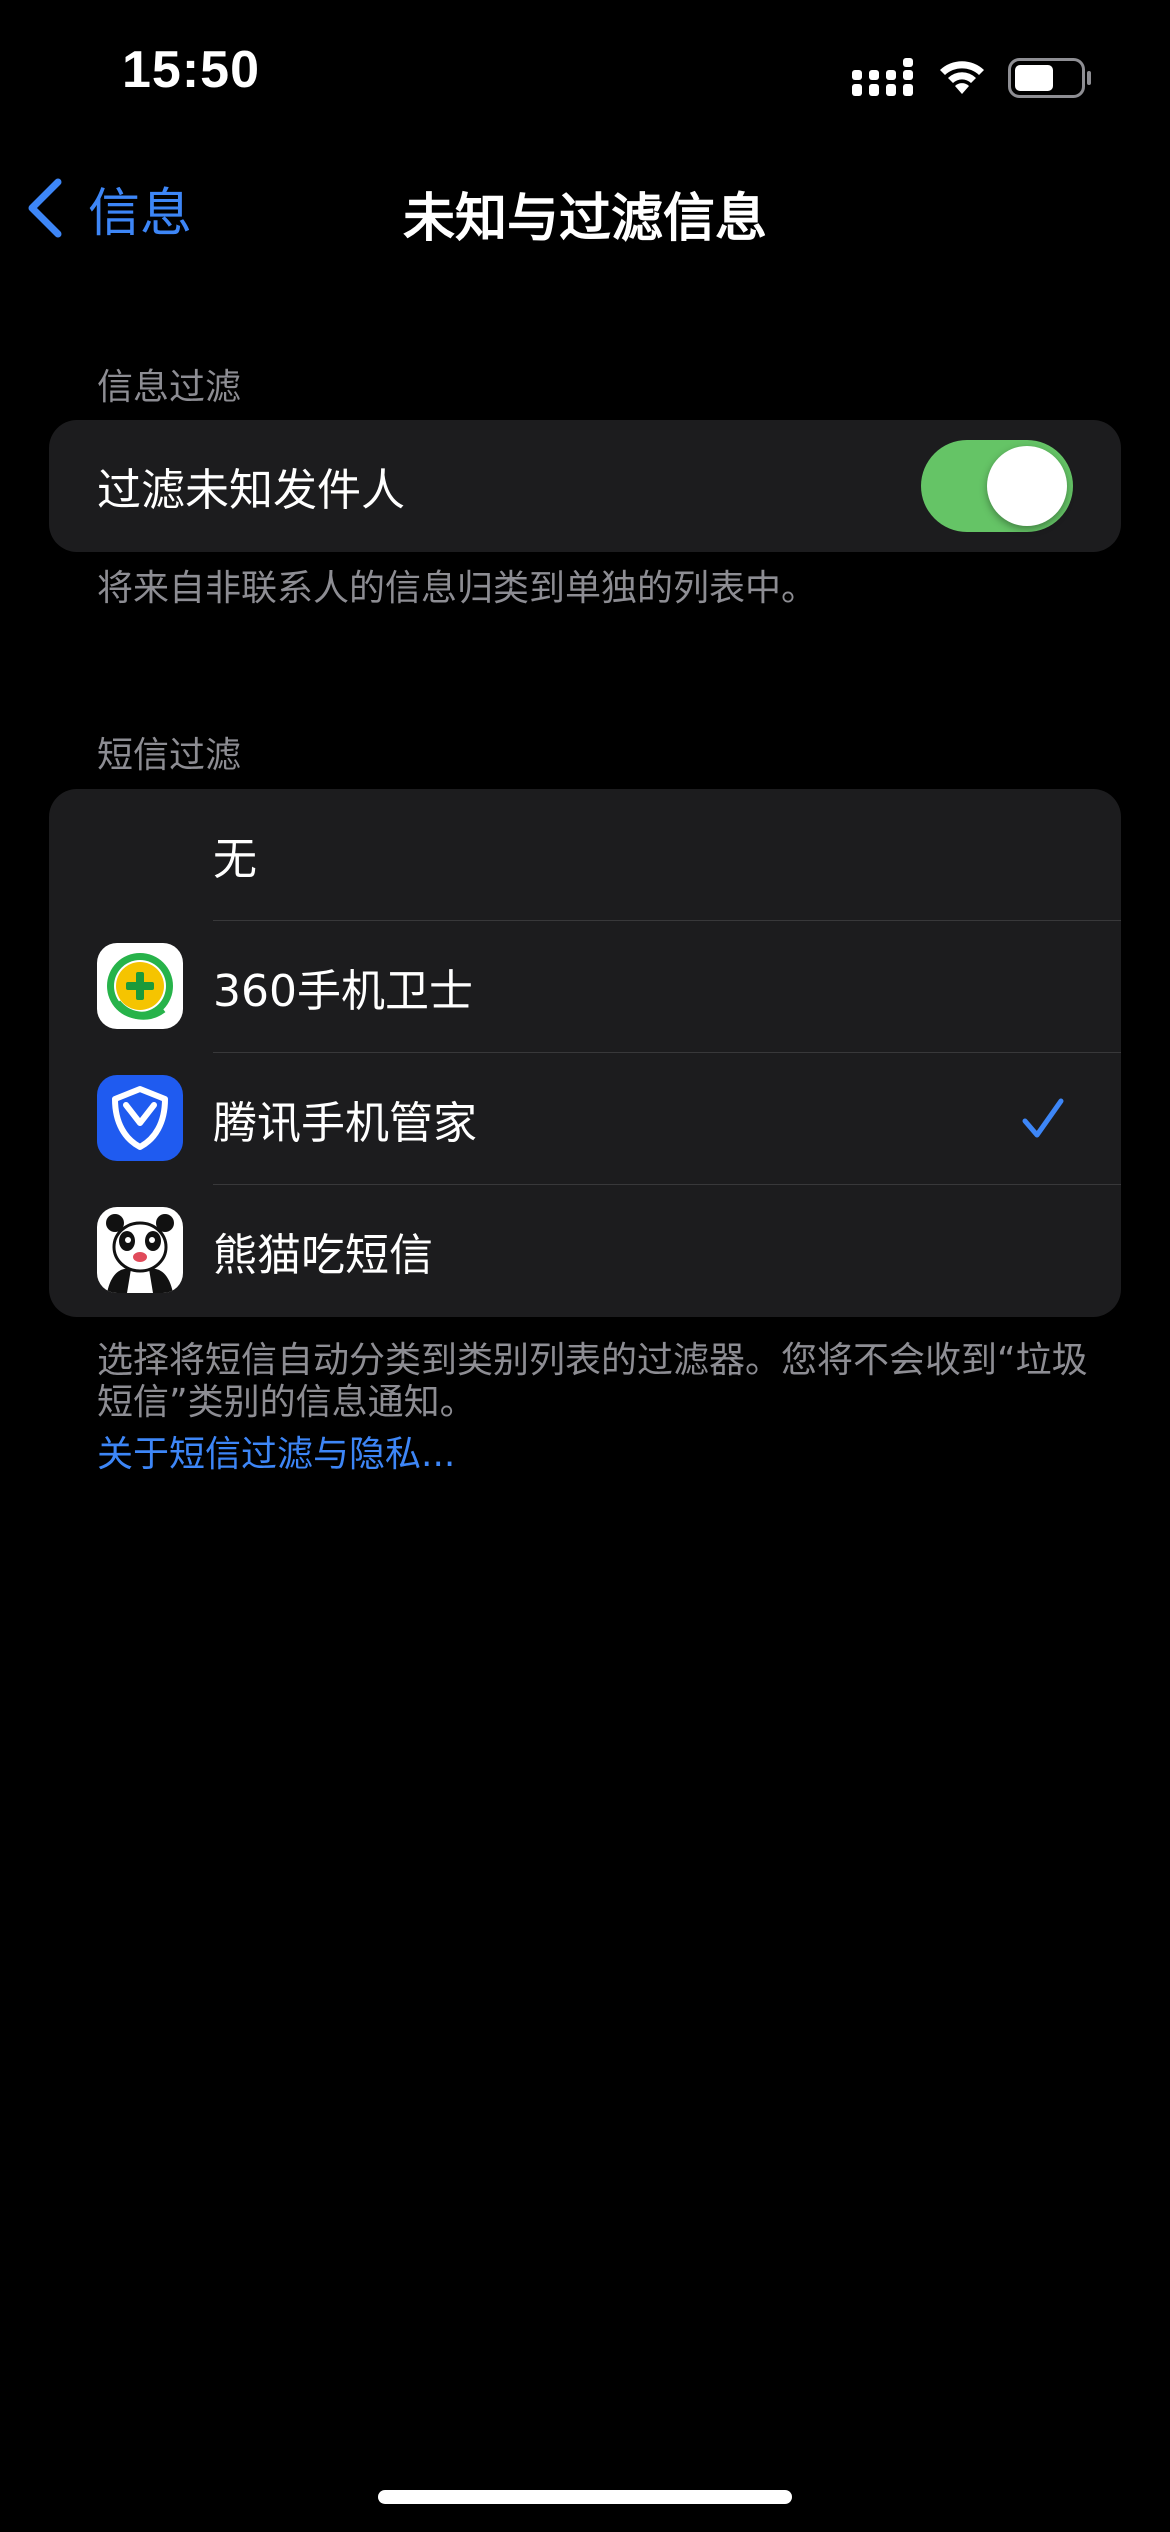  Describe the element at coordinates (592, 1381) in the screenshot. I see `section-footer-sms-filter: 选择将短信自动分类到类别列表的过滤器。您将不会收到“垃圾短信”类别的信息通知。` at that location.